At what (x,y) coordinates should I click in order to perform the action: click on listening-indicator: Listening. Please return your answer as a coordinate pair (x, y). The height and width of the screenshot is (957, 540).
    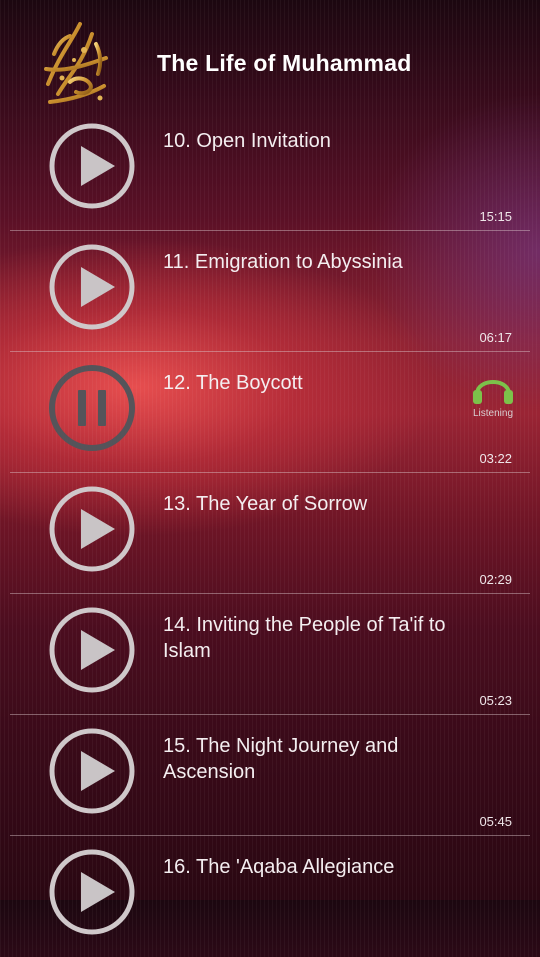
    Looking at the image, I should click on (493, 394).